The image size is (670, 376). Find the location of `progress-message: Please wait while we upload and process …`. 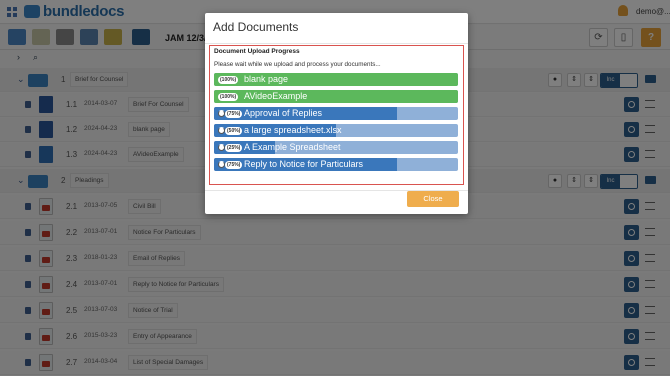

progress-message: Please wait while we upload and process … is located at coordinates (297, 64).